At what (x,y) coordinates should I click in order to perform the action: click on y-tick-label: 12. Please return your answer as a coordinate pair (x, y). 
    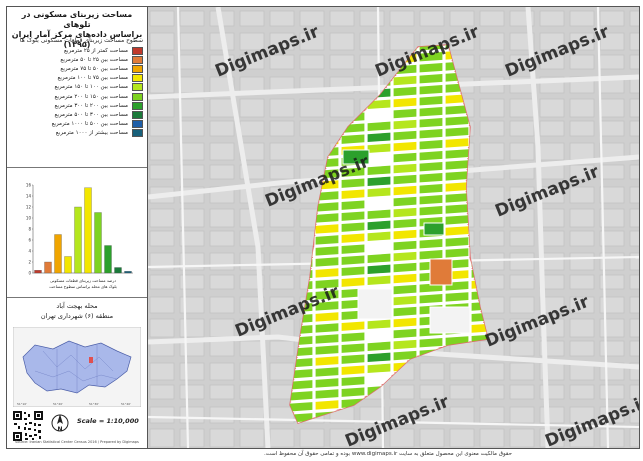
    Looking at the image, I should click on (29, 207).